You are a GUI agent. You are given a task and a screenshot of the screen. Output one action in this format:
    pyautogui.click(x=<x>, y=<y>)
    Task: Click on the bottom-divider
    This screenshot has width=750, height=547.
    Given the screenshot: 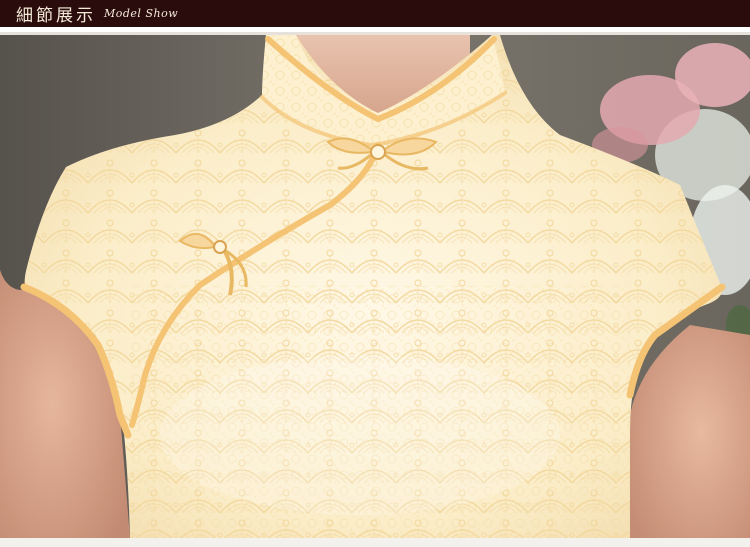 What is the action you would take?
    pyautogui.click(x=375, y=542)
    